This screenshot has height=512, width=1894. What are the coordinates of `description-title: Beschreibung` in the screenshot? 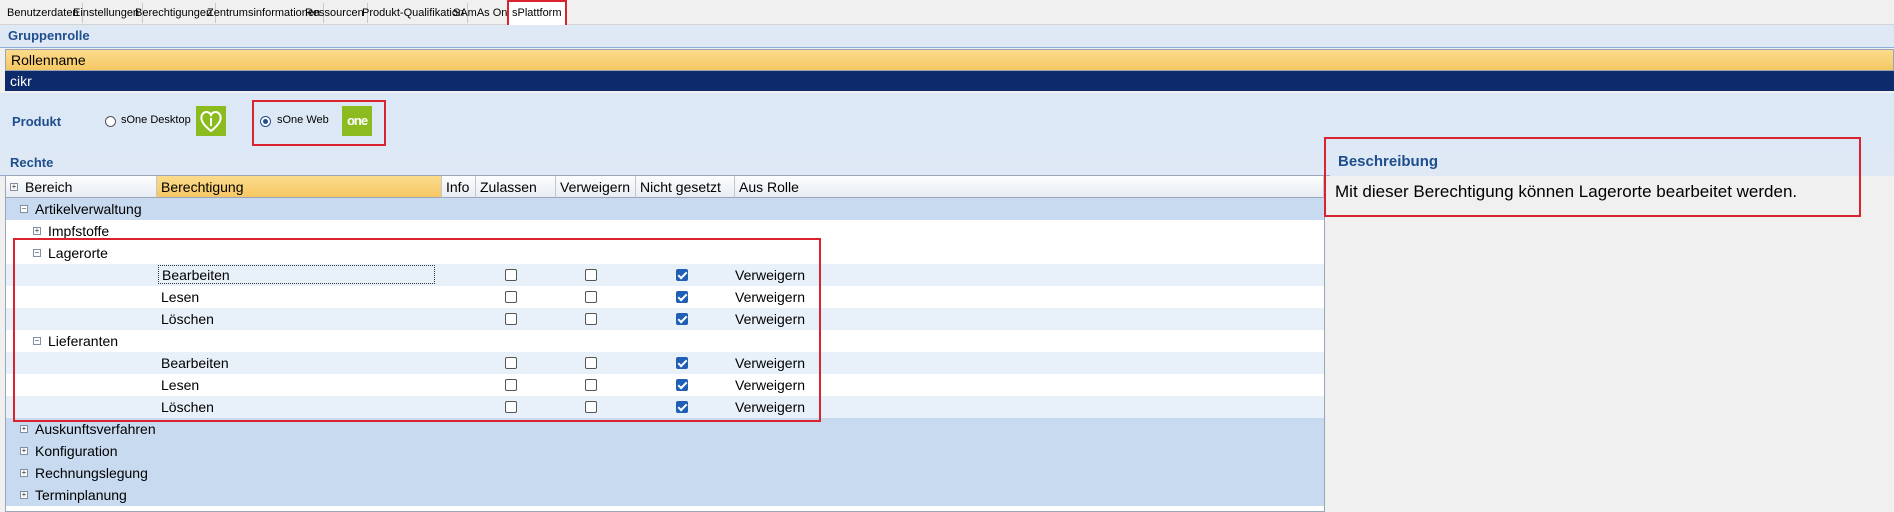 It's located at (1388, 161).